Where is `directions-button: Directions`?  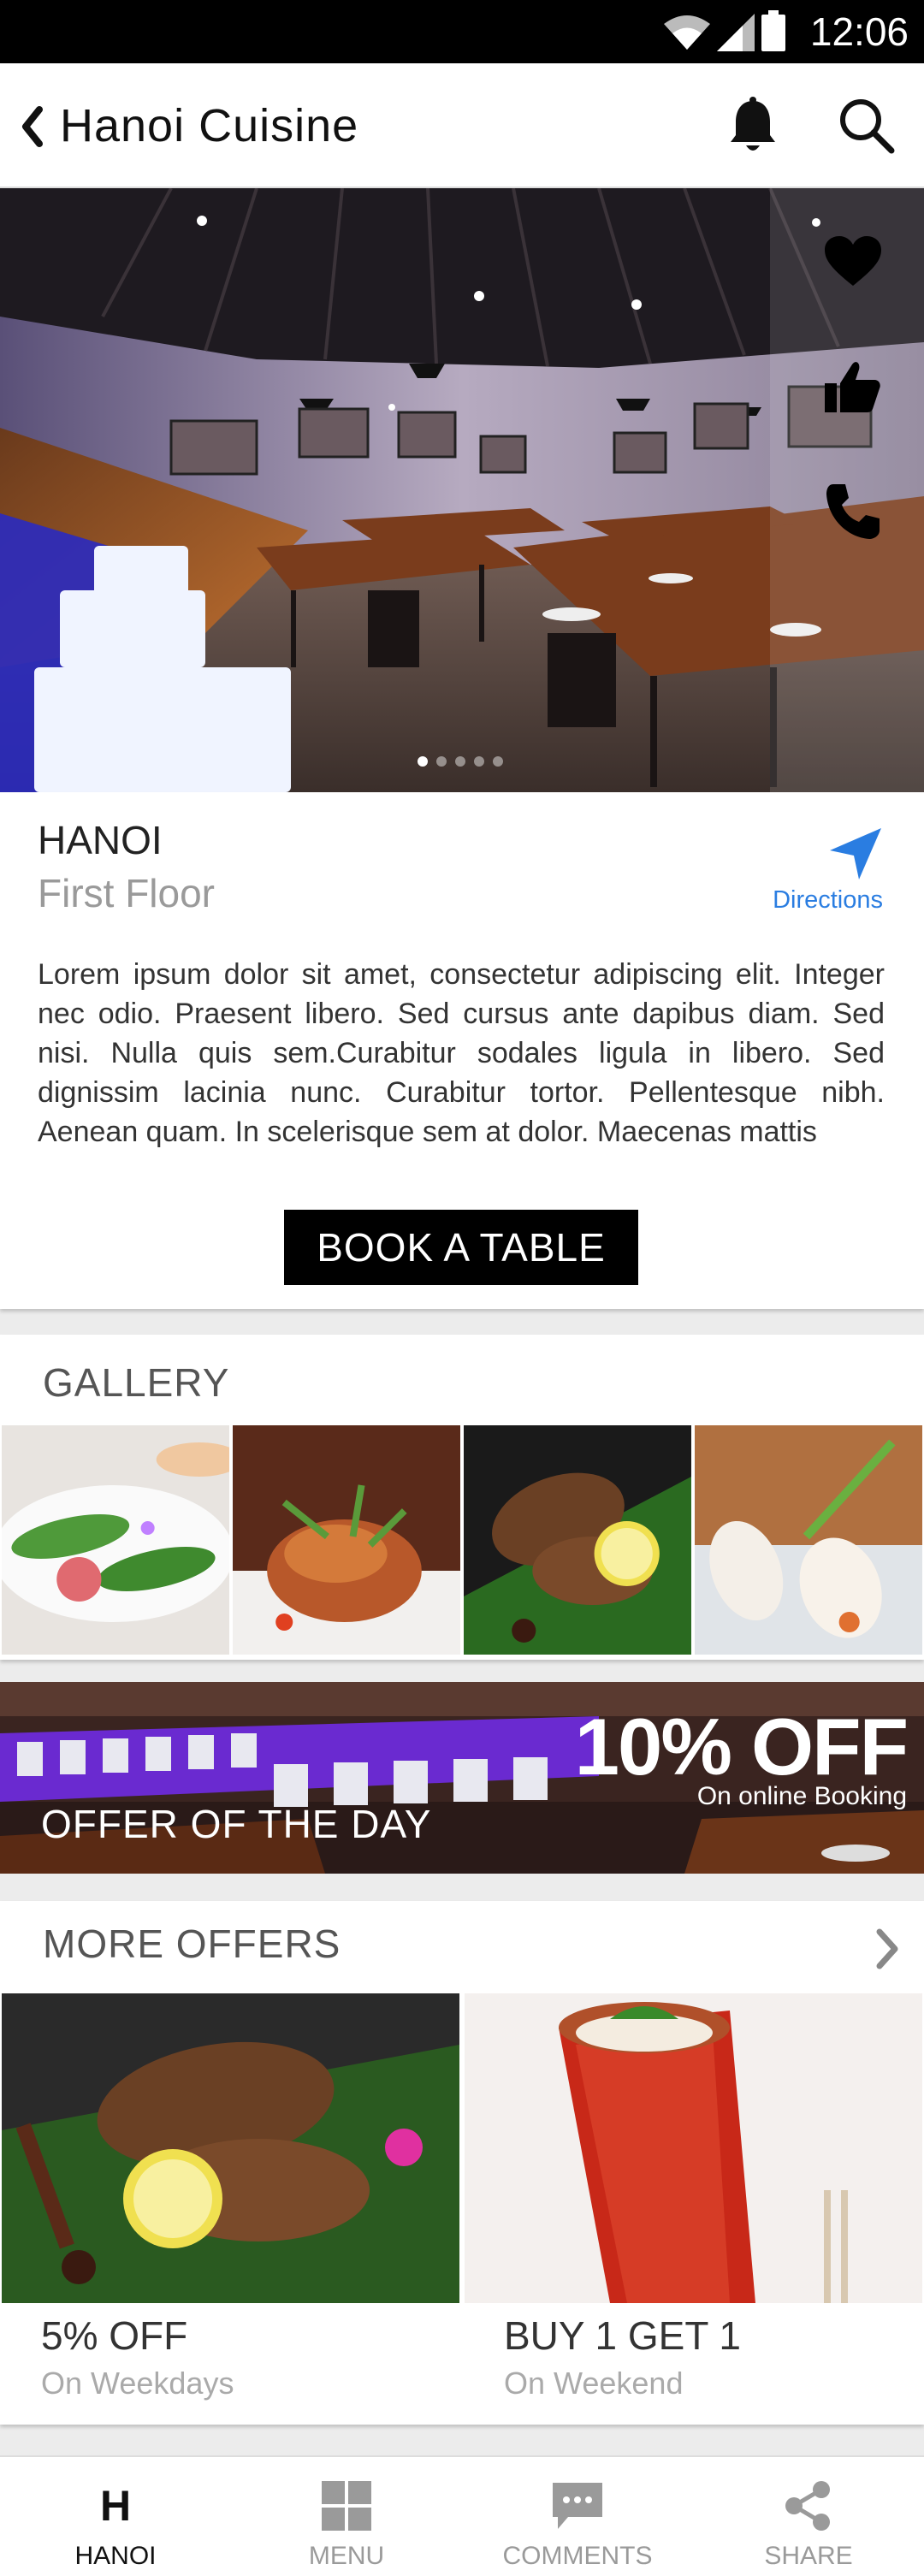
directions-button: Directions is located at coordinates (824, 872).